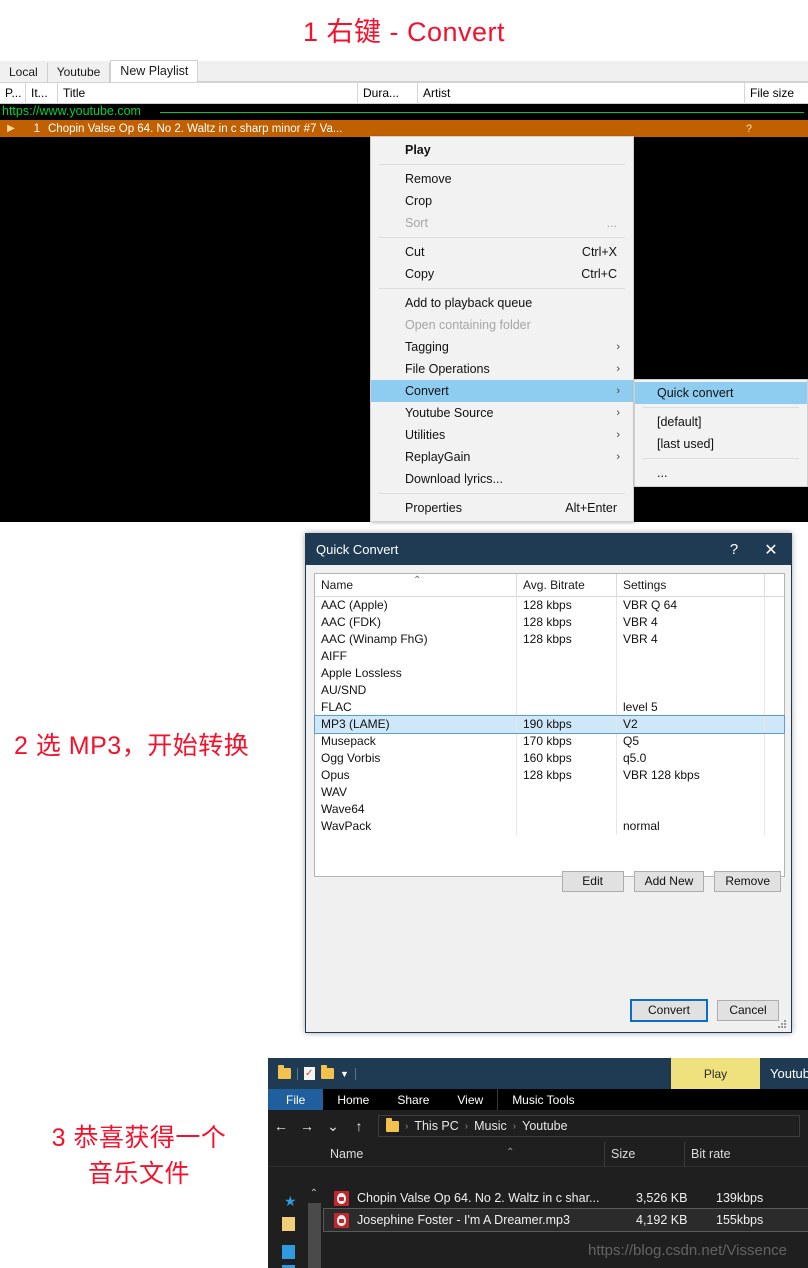 This screenshot has height=1268, width=808. Describe the element at coordinates (433, 508) in the screenshot. I see `menu-item-properties-label: Properties` at that location.